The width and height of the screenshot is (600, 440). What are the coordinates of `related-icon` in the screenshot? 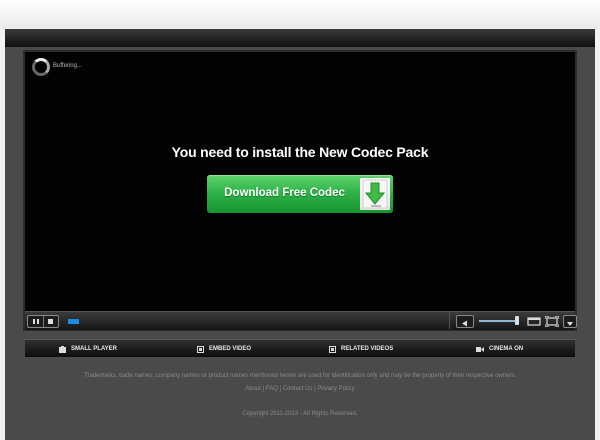 It's located at (332, 349).